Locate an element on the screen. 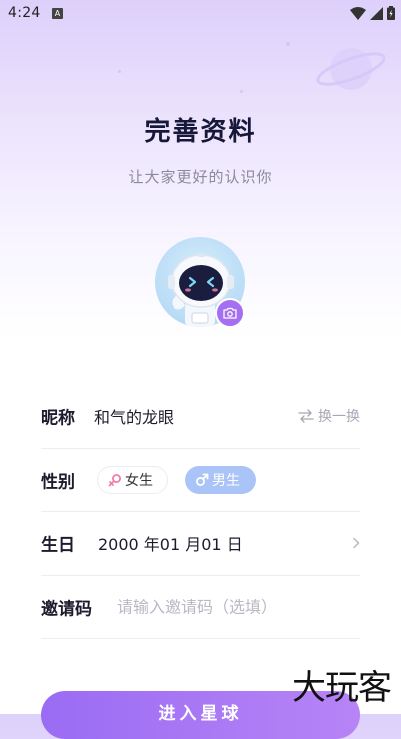 This screenshot has height=739, width=401. notification-a-icon: A is located at coordinates (57, 13).